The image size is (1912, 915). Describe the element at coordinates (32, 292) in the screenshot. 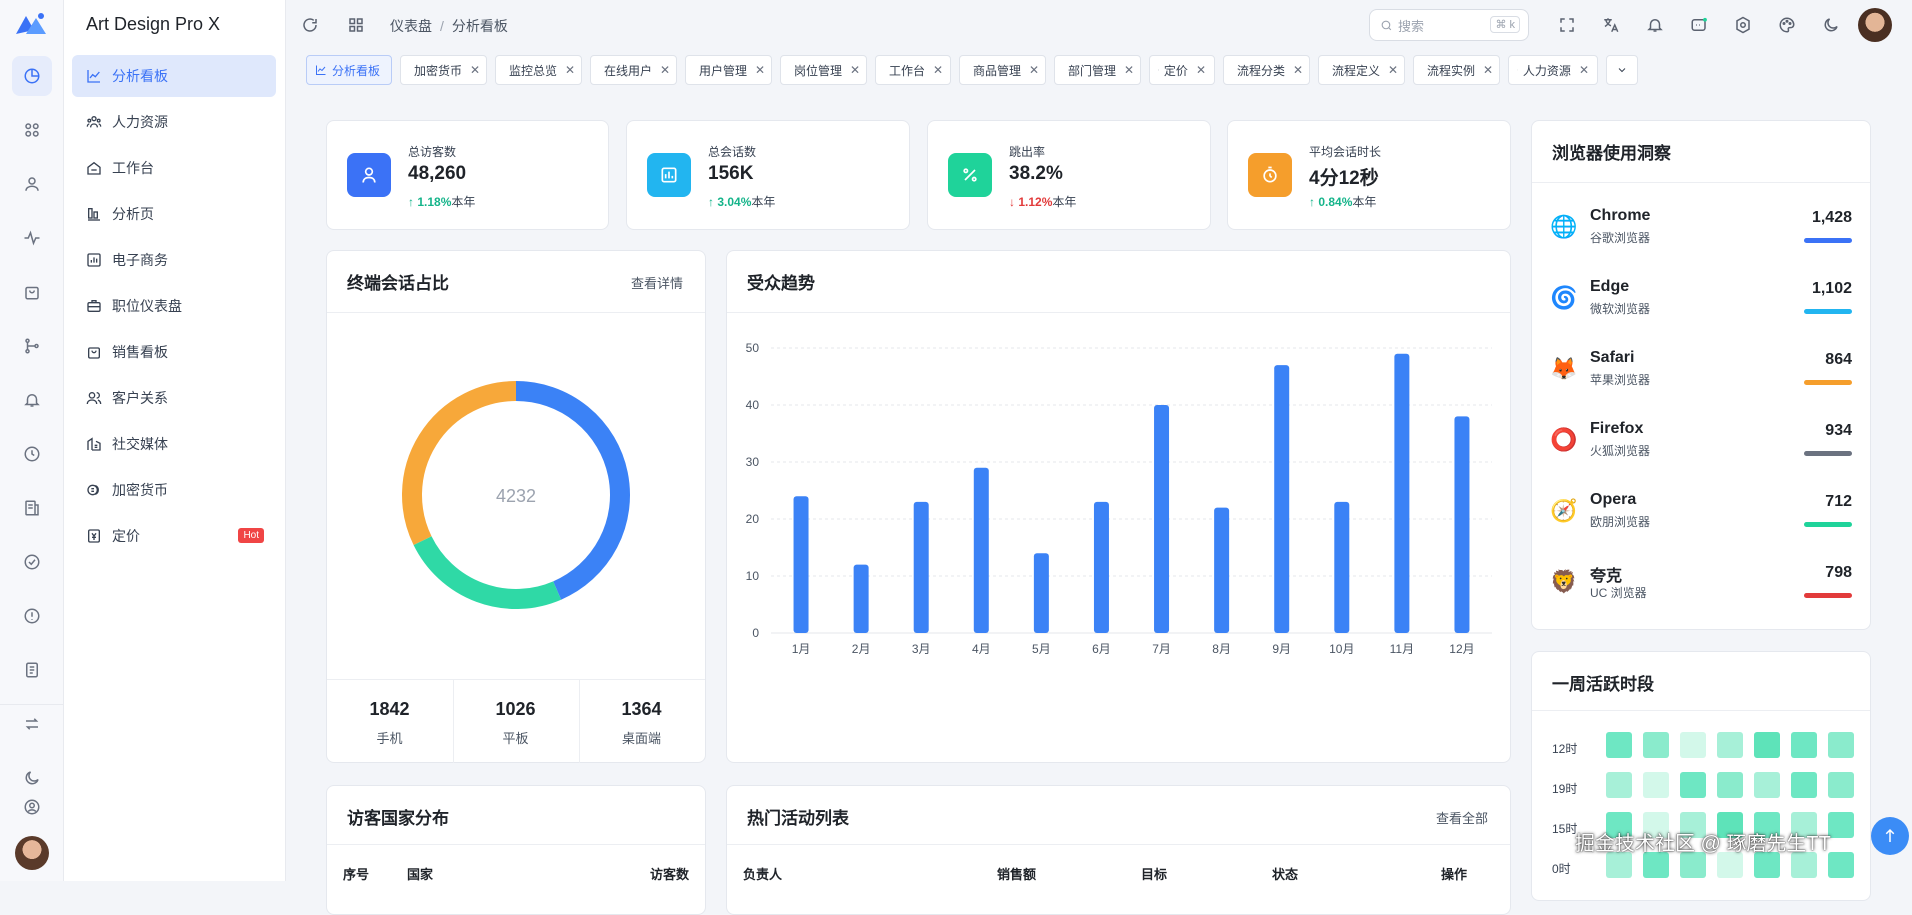

I see `bag-icon` at that location.